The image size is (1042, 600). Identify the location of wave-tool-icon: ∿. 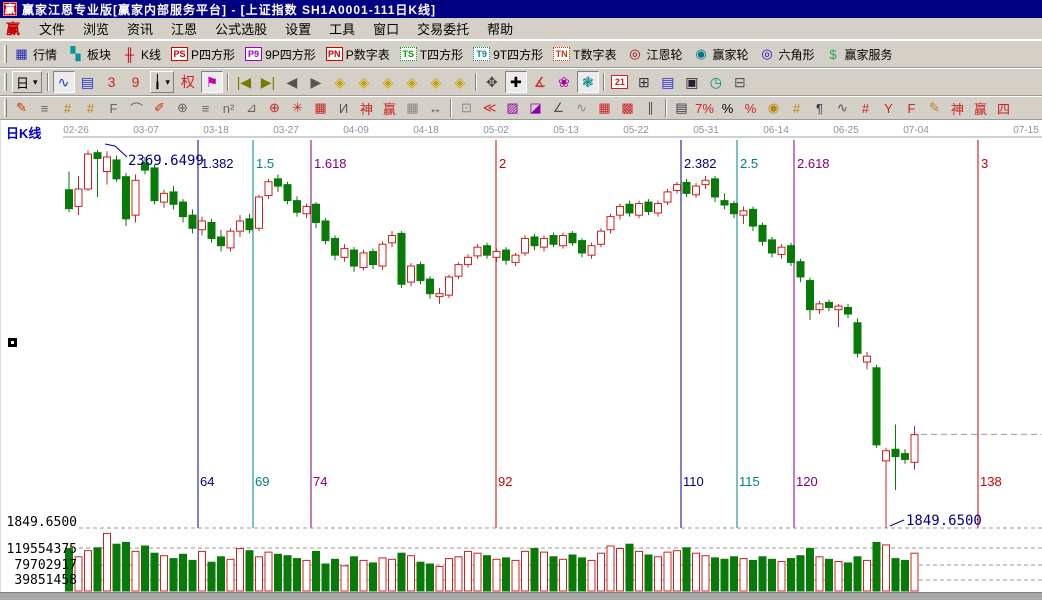
(581, 108).